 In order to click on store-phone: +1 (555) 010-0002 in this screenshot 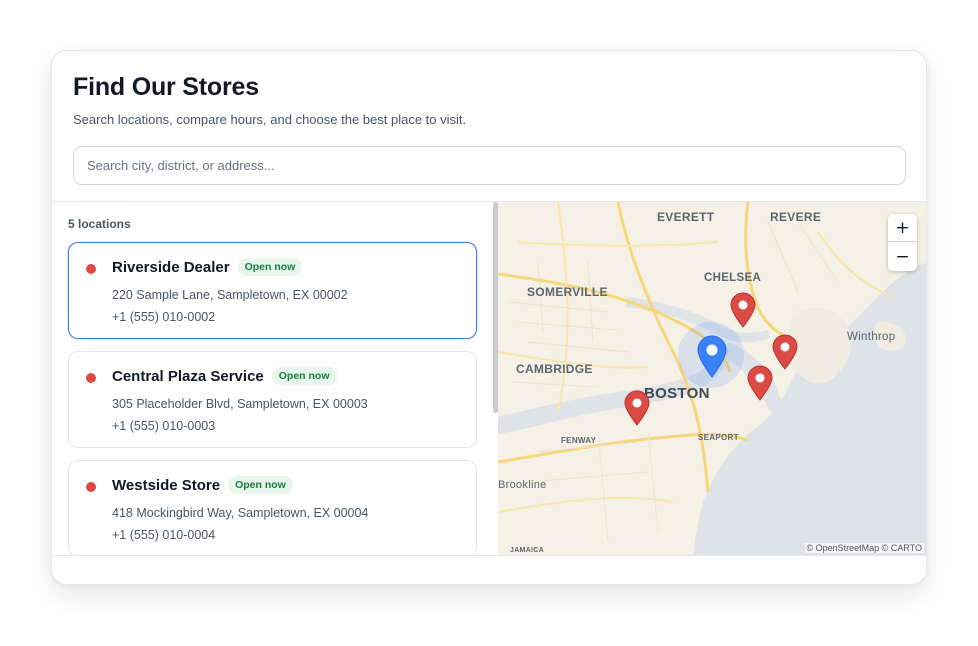, I will do `click(164, 317)`.